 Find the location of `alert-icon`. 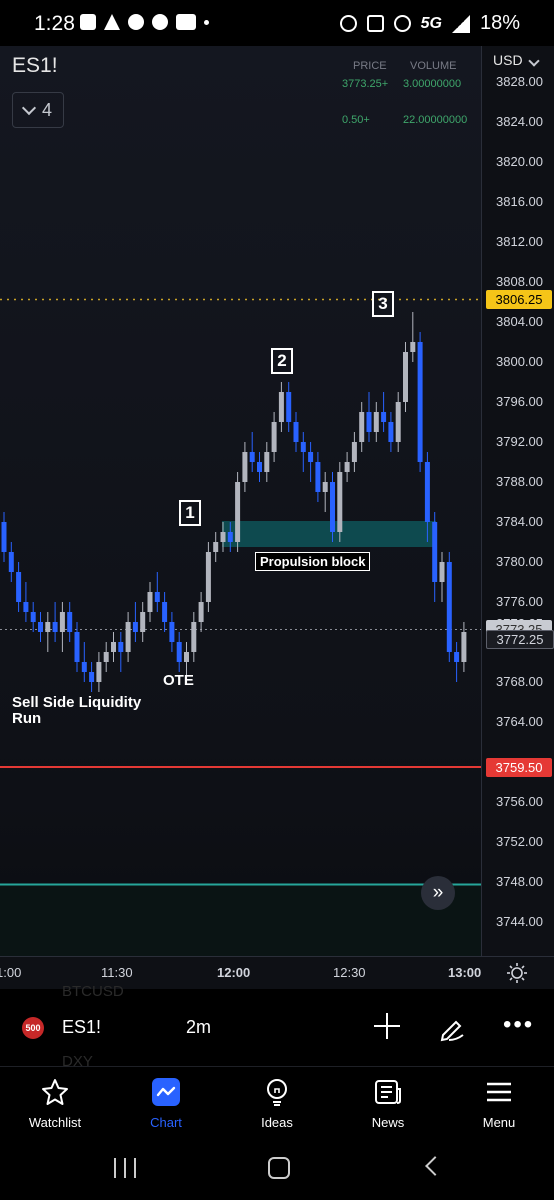

alert-icon is located at coordinates (112, 22).